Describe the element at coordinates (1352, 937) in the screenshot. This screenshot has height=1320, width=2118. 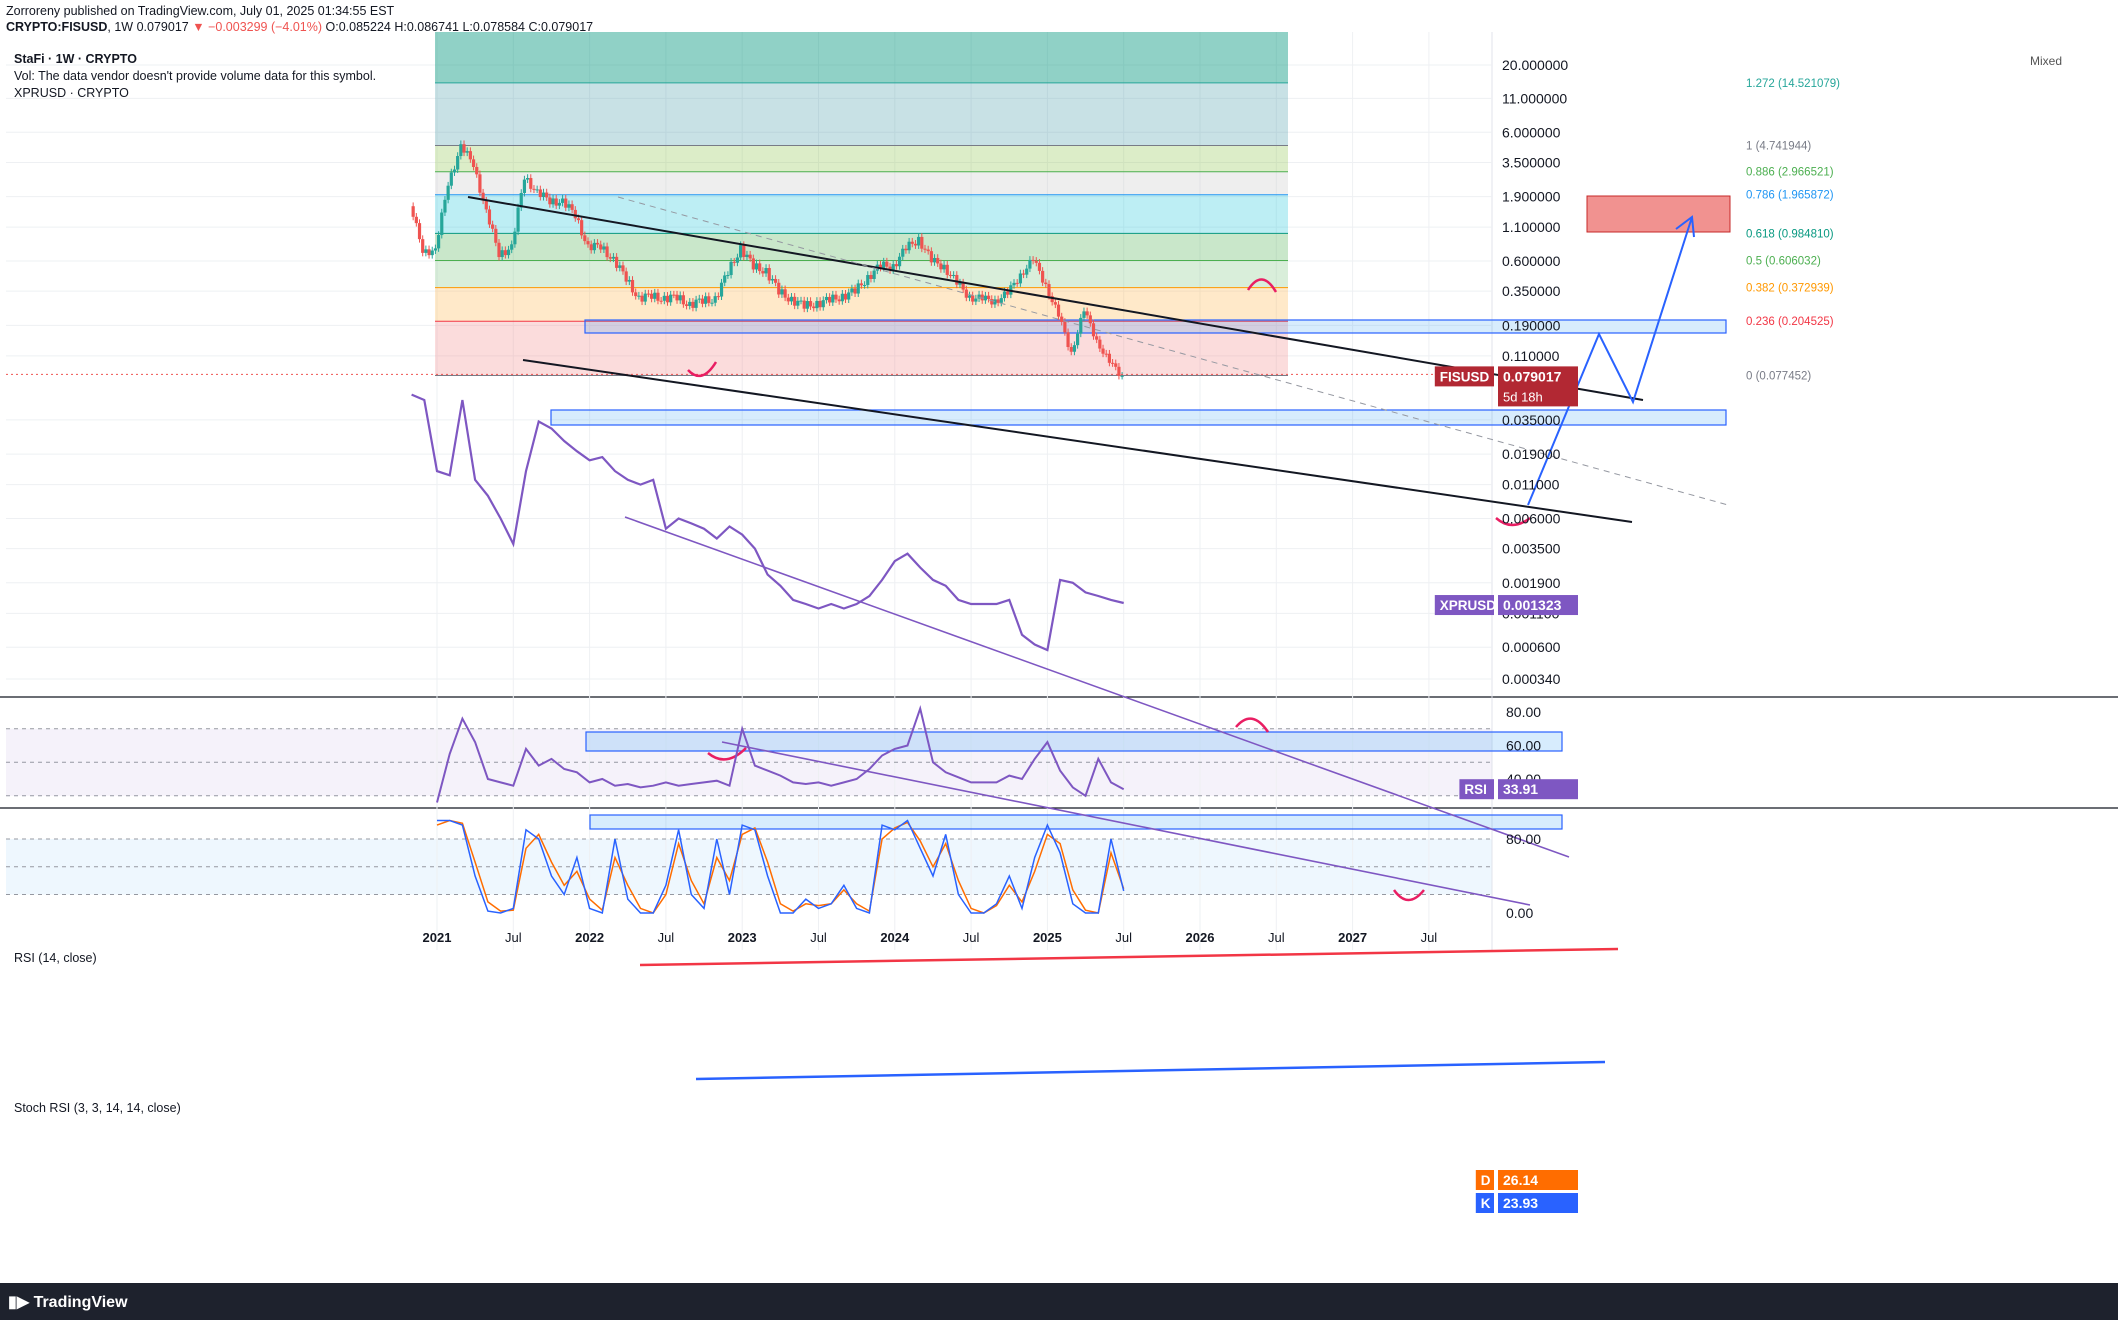
I see `time-tick-label: 2027` at that location.